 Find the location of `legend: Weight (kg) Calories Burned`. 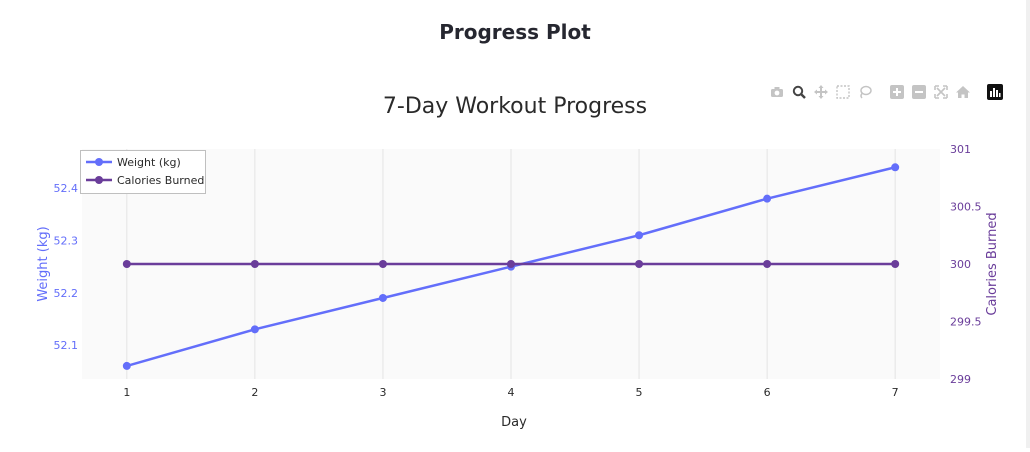

legend: Weight (kg) Calories Burned is located at coordinates (143, 172).